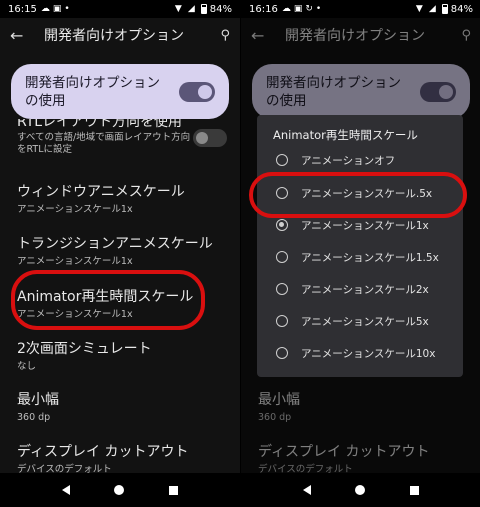  Describe the element at coordinates (360, 289) in the screenshot. I see `option-scale-2x: アニメーションスケール2x` at that location.